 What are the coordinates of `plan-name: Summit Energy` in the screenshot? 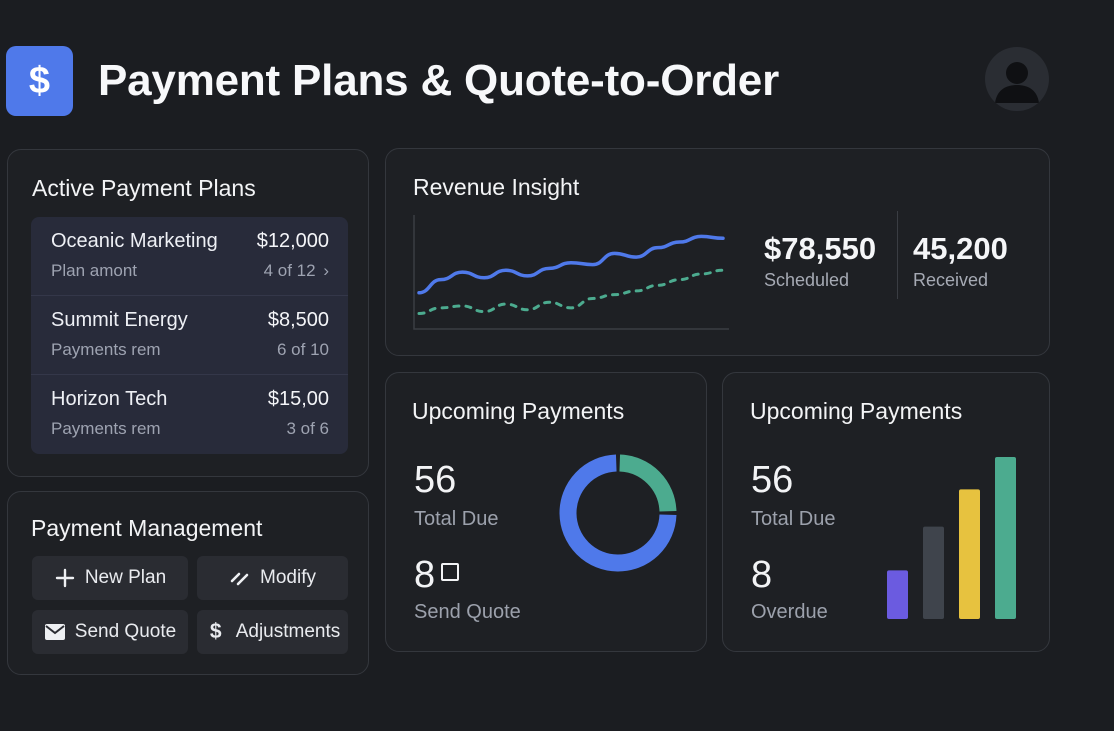 It's located at (119, 320).